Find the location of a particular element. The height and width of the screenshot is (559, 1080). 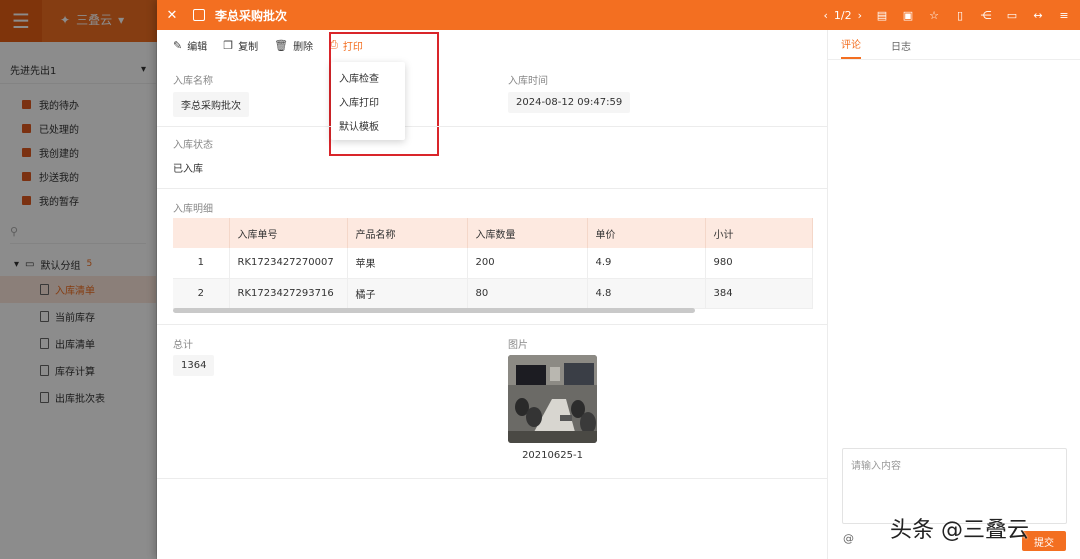

header-actions: ‹ 1/2 › ▤ ▣ ☆ ▯ ⋲ ▭ ↔ ≡ is located at coordinates (946, 15).